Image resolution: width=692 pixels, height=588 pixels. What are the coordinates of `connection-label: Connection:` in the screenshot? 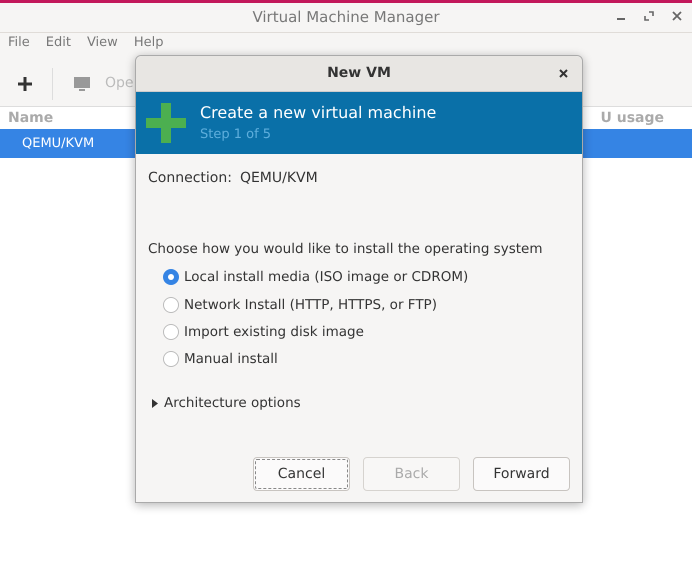 It's located at (190, 178).